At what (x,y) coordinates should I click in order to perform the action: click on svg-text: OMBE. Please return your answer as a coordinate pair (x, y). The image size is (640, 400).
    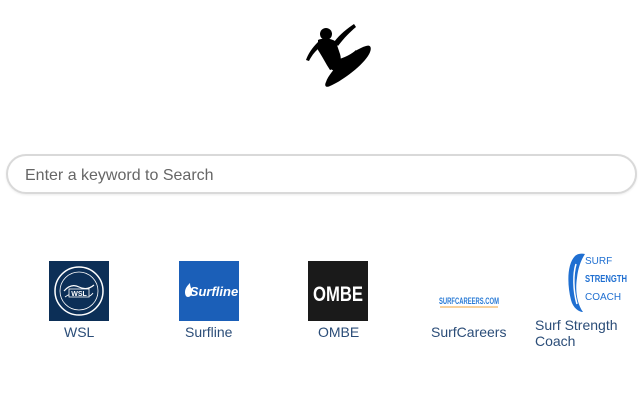
    Looking at the image, I should click on (338, 294).